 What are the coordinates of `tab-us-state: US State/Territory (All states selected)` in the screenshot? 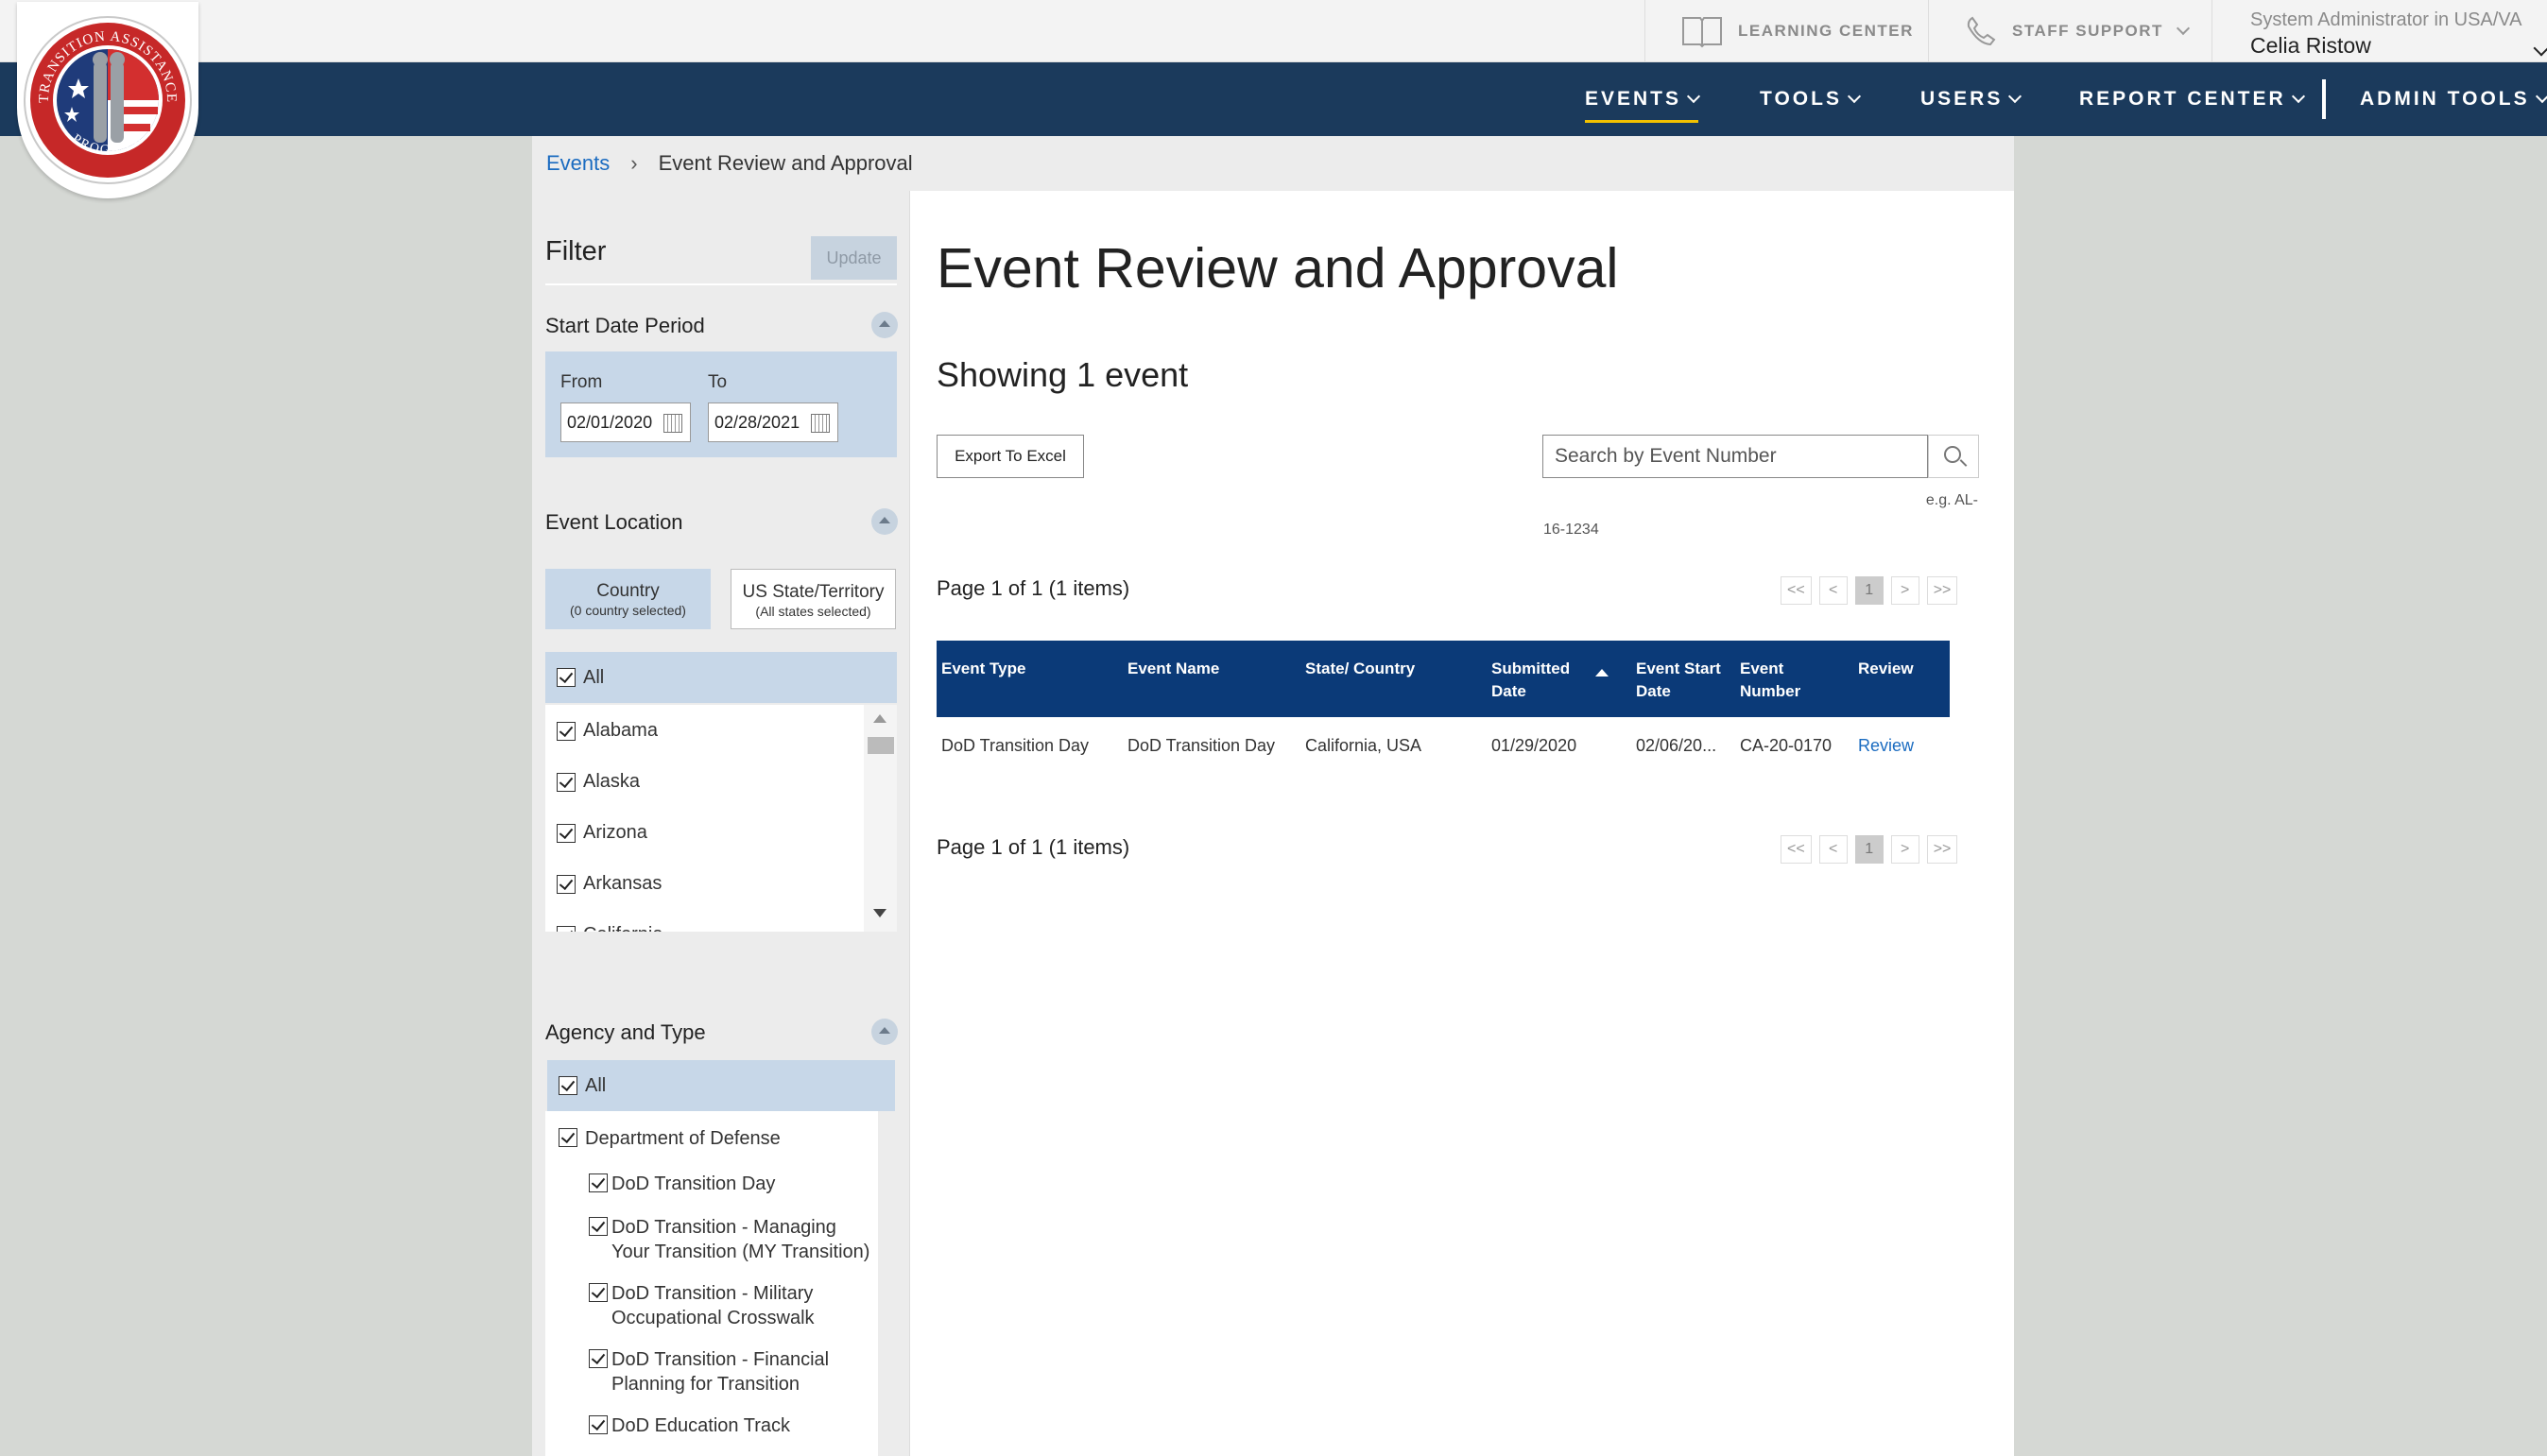 It's located at (813, 599).